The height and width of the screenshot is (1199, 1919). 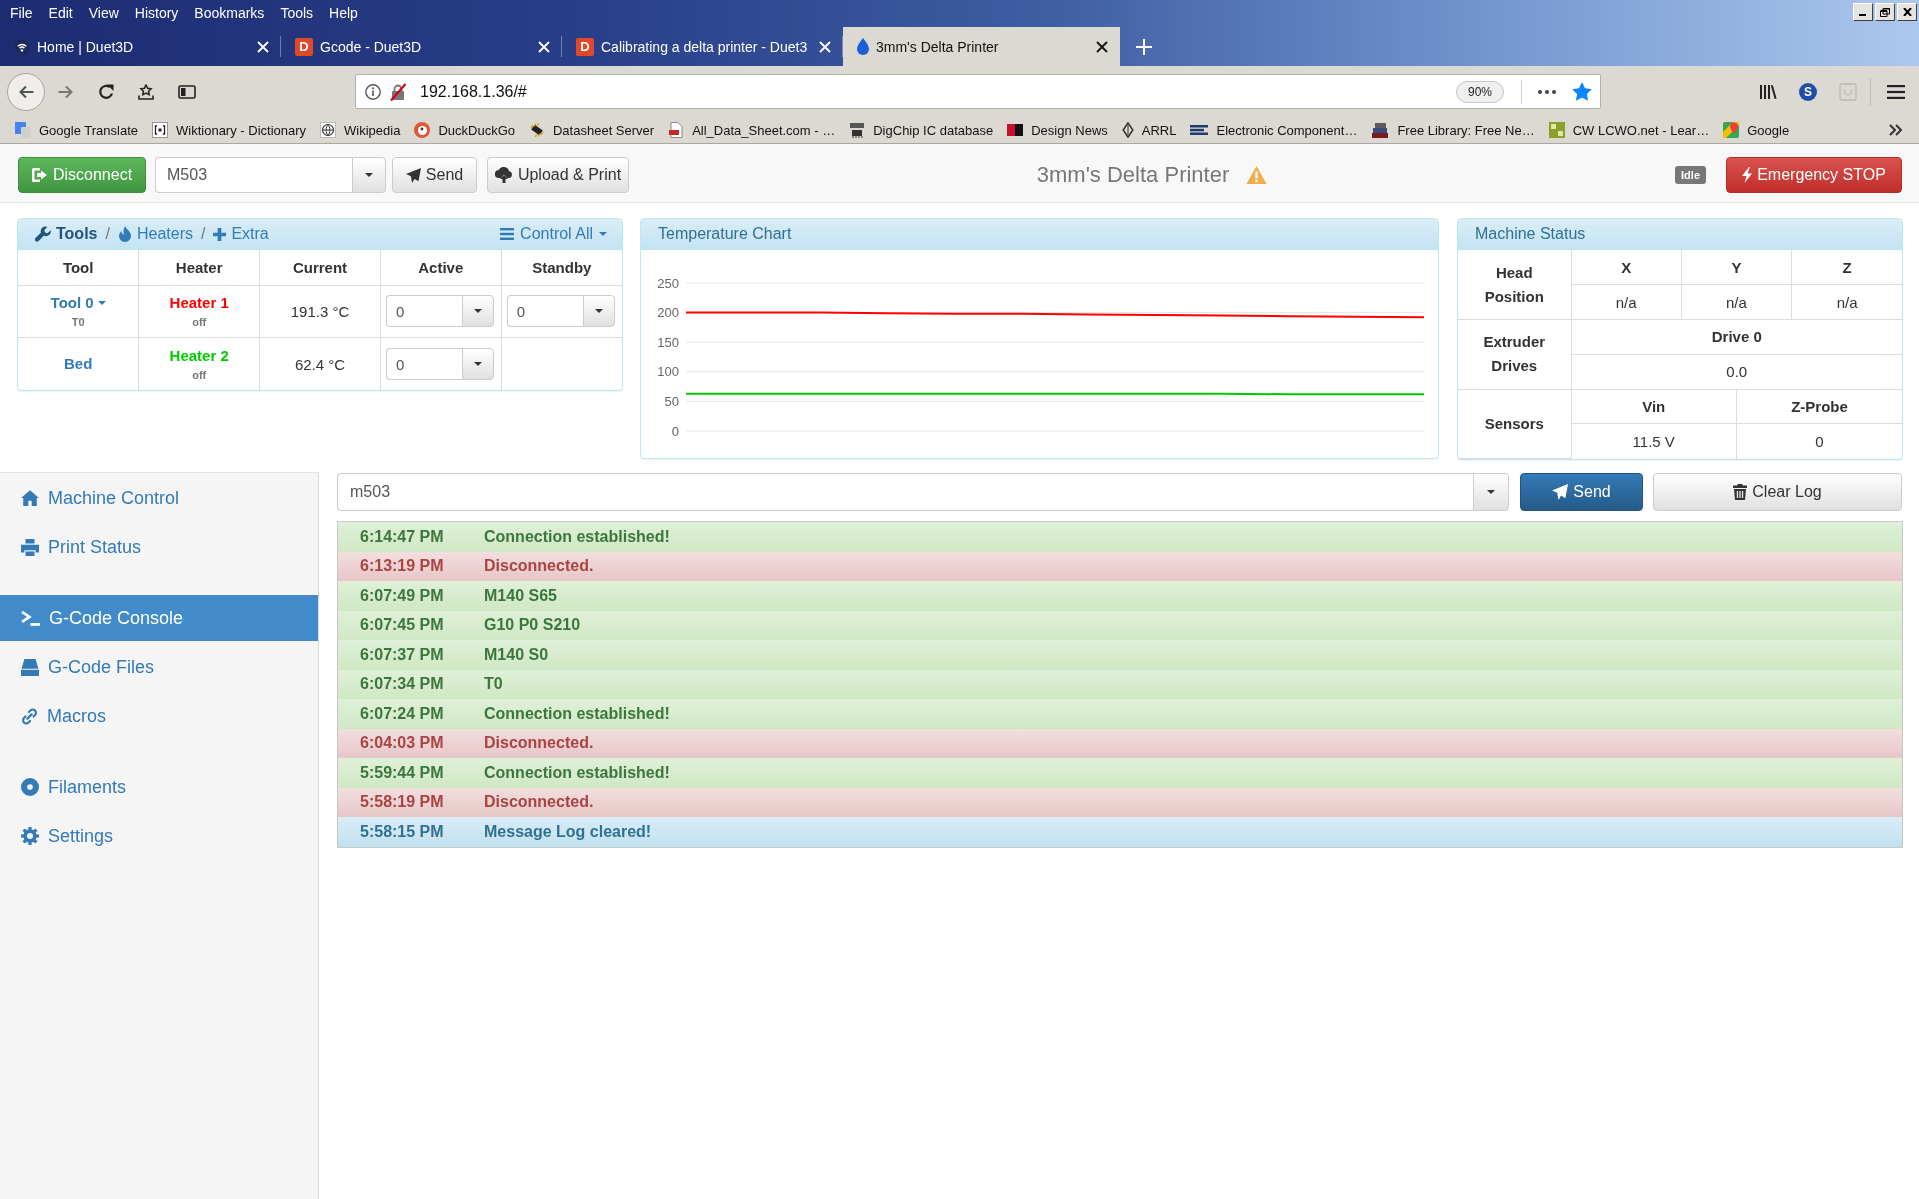 I want to click on globe-tile-icon, so click(x=328, y=130).